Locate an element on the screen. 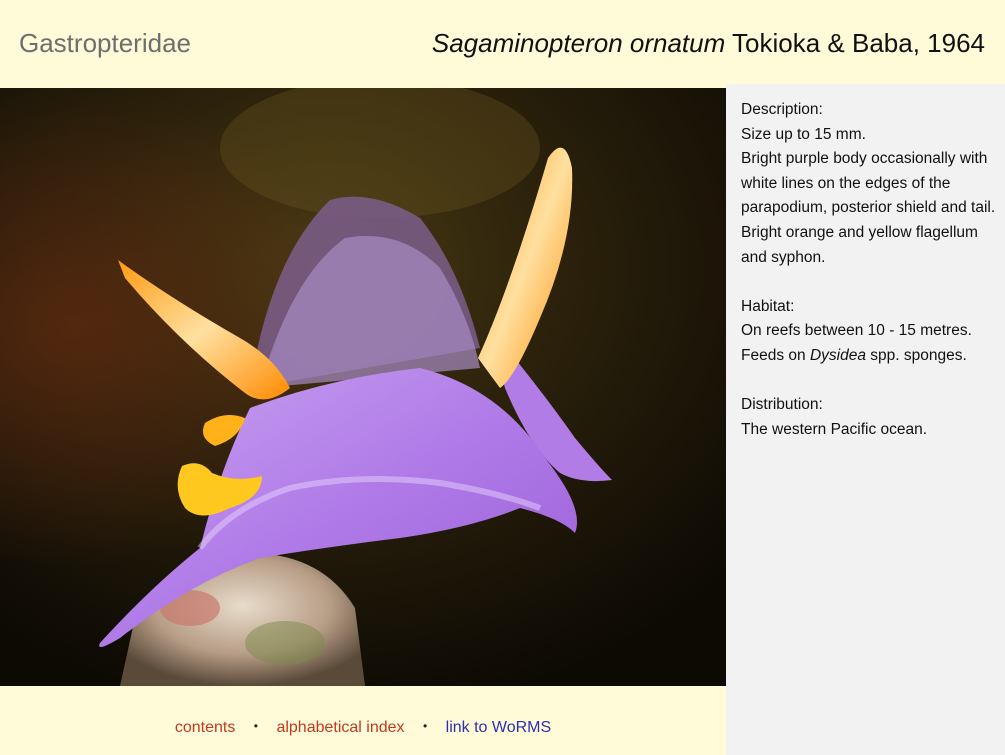  alphabetical-index-link: alphabetical index is located at coordinates (340, 727).